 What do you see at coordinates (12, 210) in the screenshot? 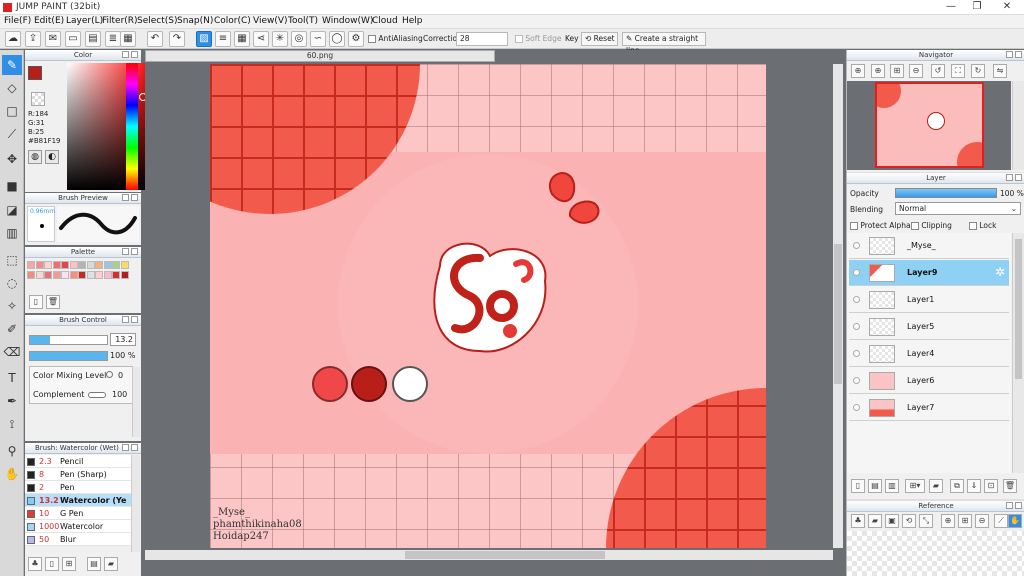
I see `bucket-tool-icon: ◪` at bounding box center [12, 210].